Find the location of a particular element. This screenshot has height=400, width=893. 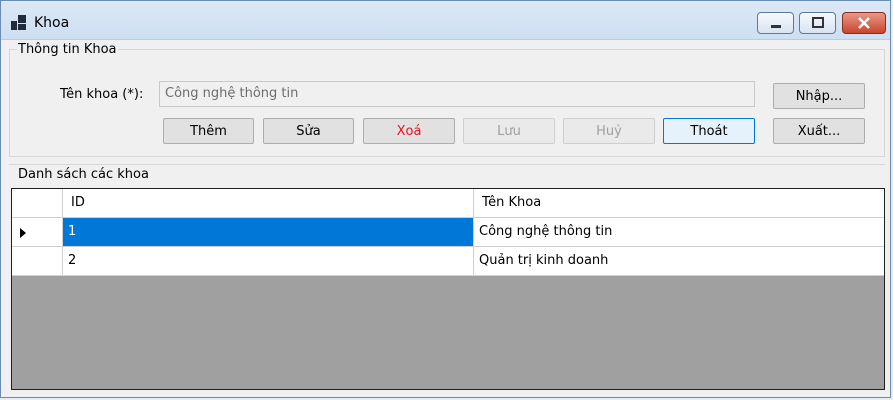

corner-header-cell is located at coordinates (37, 203).